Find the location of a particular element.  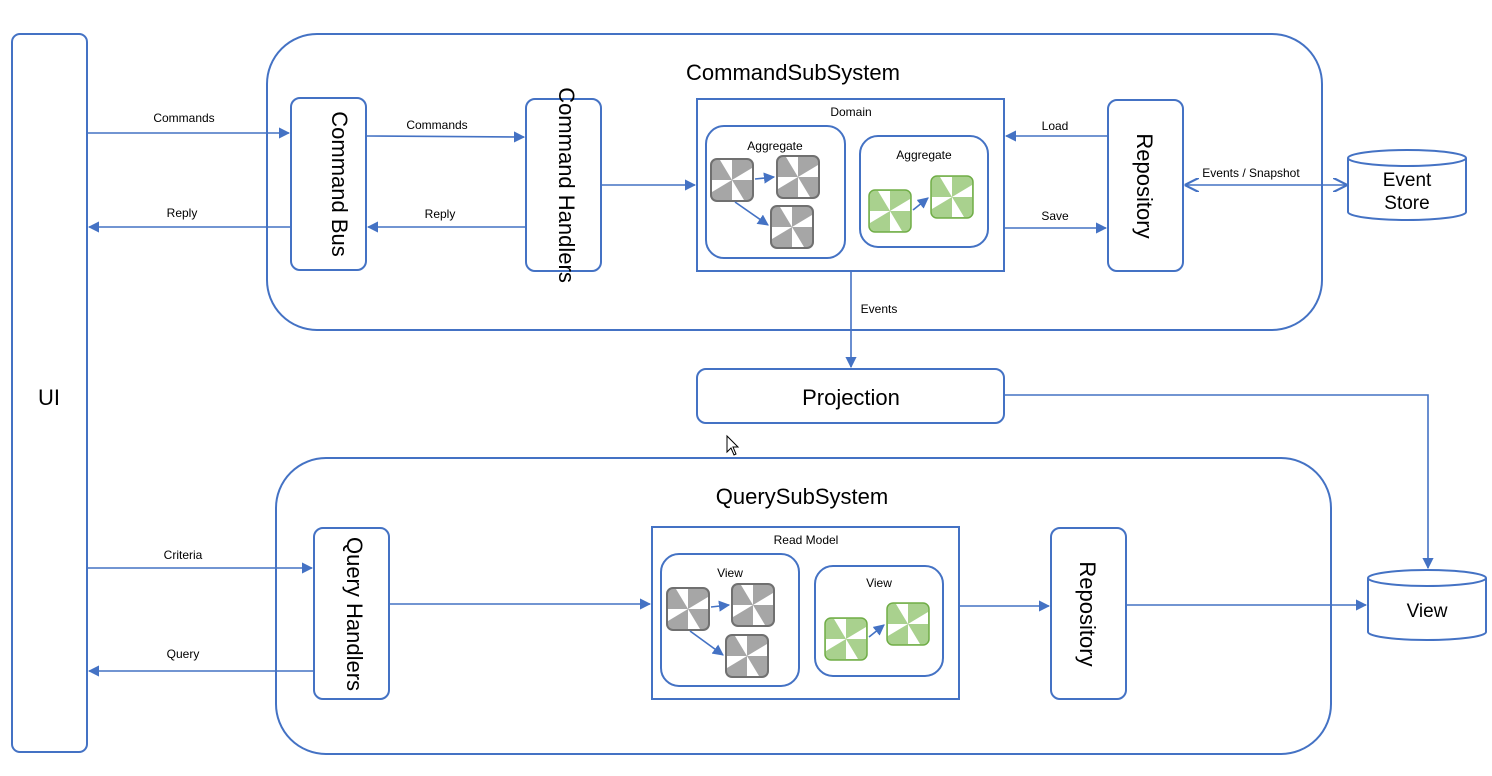

mouse-cursor-icon is located at coordinates (733, 445).